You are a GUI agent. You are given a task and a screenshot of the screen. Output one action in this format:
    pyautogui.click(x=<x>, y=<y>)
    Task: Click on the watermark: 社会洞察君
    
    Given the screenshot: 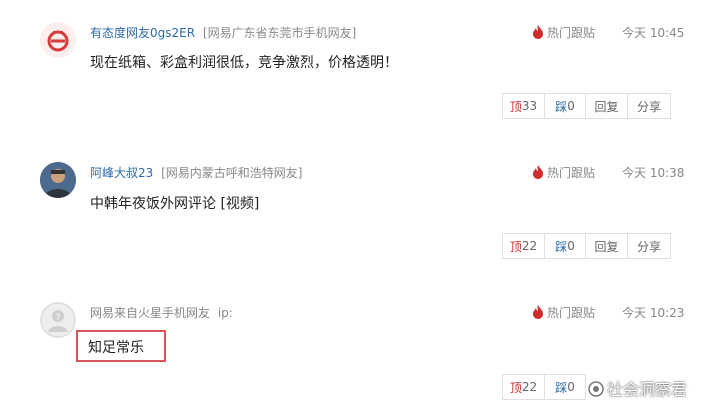 What is the action you would take?
    pyautogui.click(x=637, y=388)
    